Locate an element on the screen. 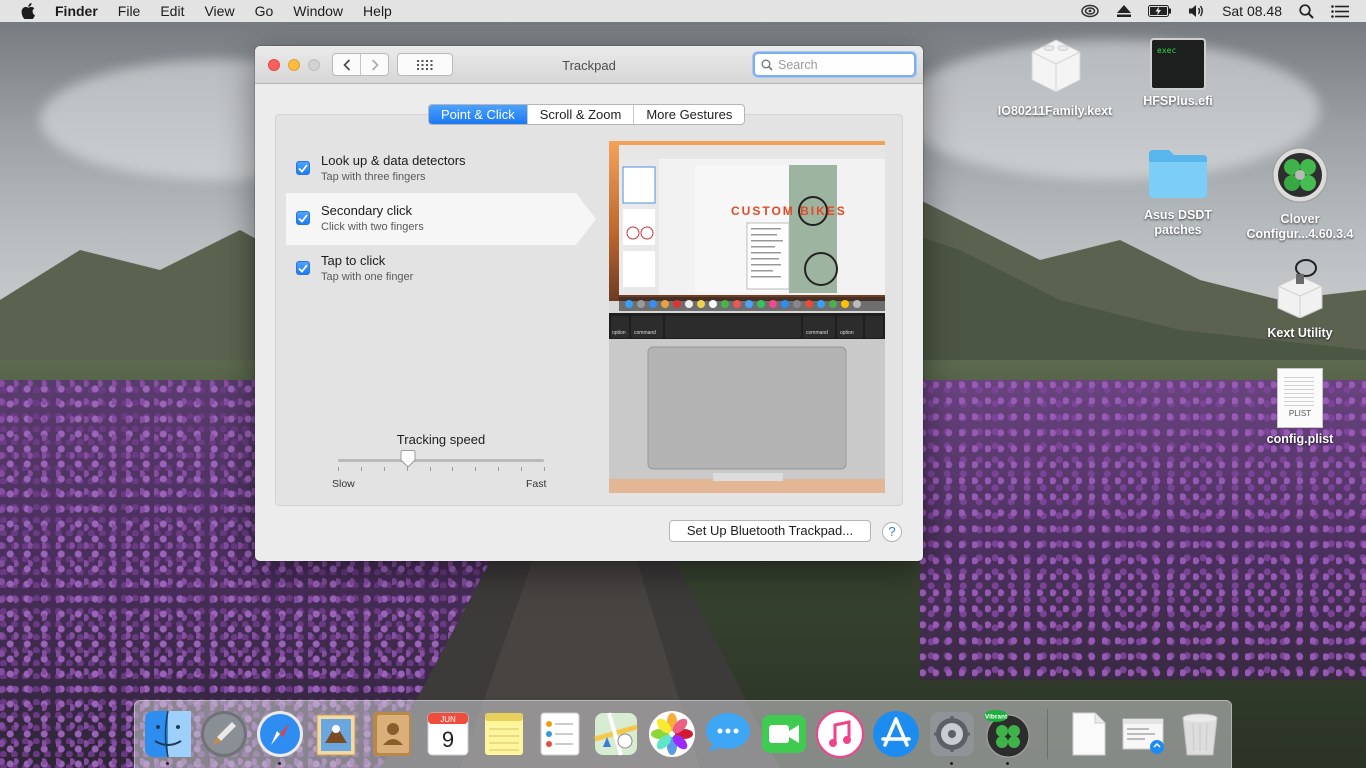  dock-photos-icon is located at coordinates (672, 734).